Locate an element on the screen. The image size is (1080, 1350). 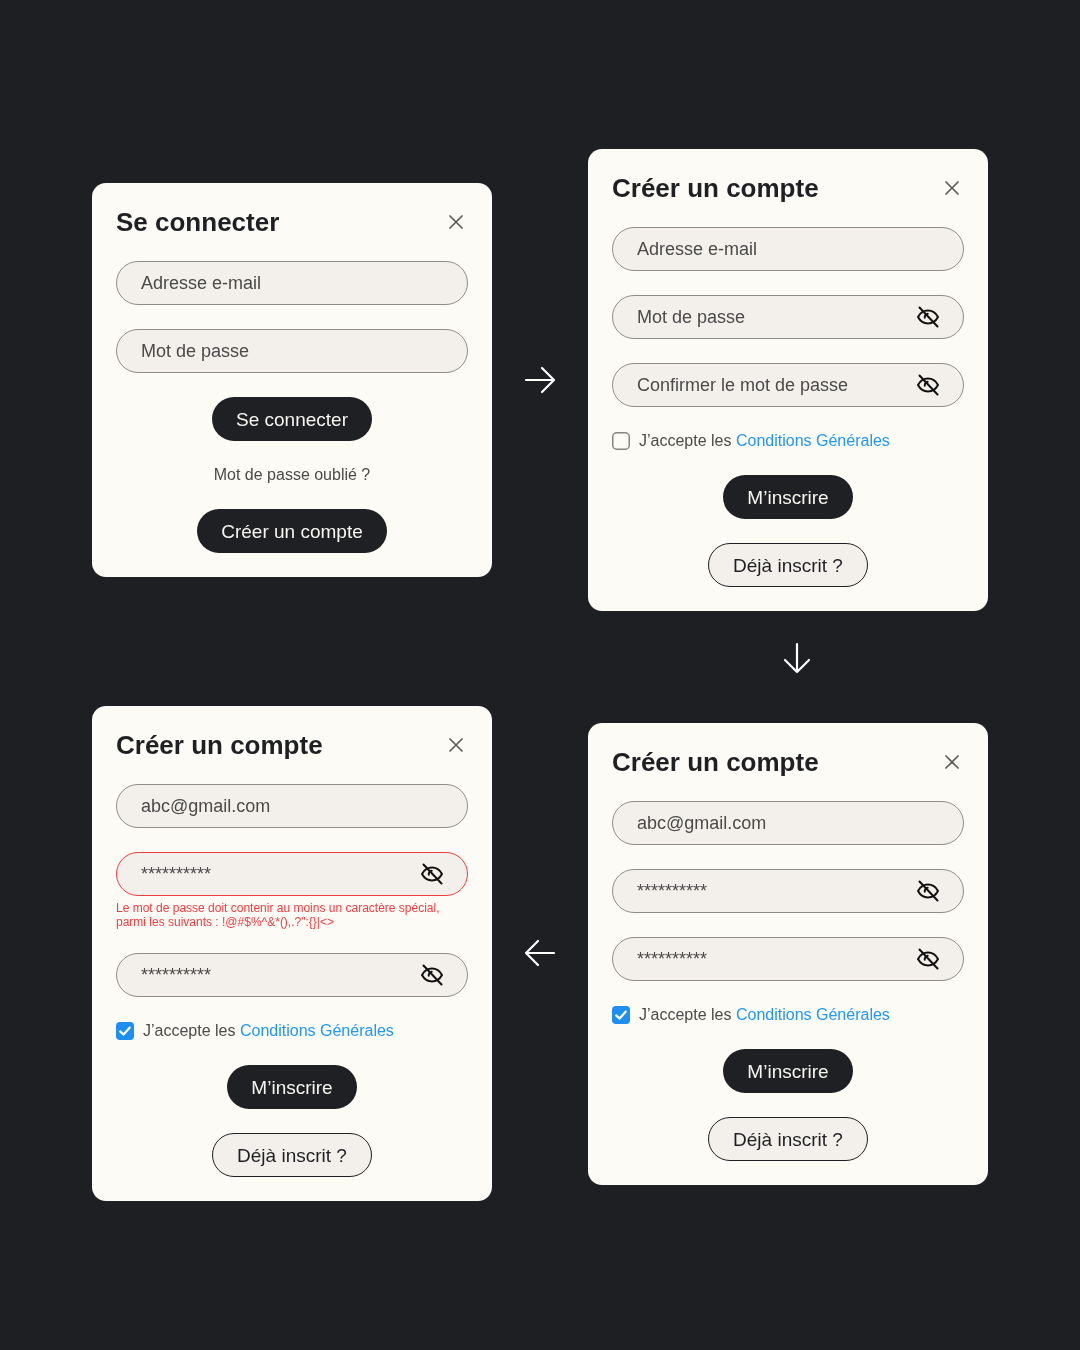
text-link: Mot de passe oublié ? is located at coordinates (292, 475).